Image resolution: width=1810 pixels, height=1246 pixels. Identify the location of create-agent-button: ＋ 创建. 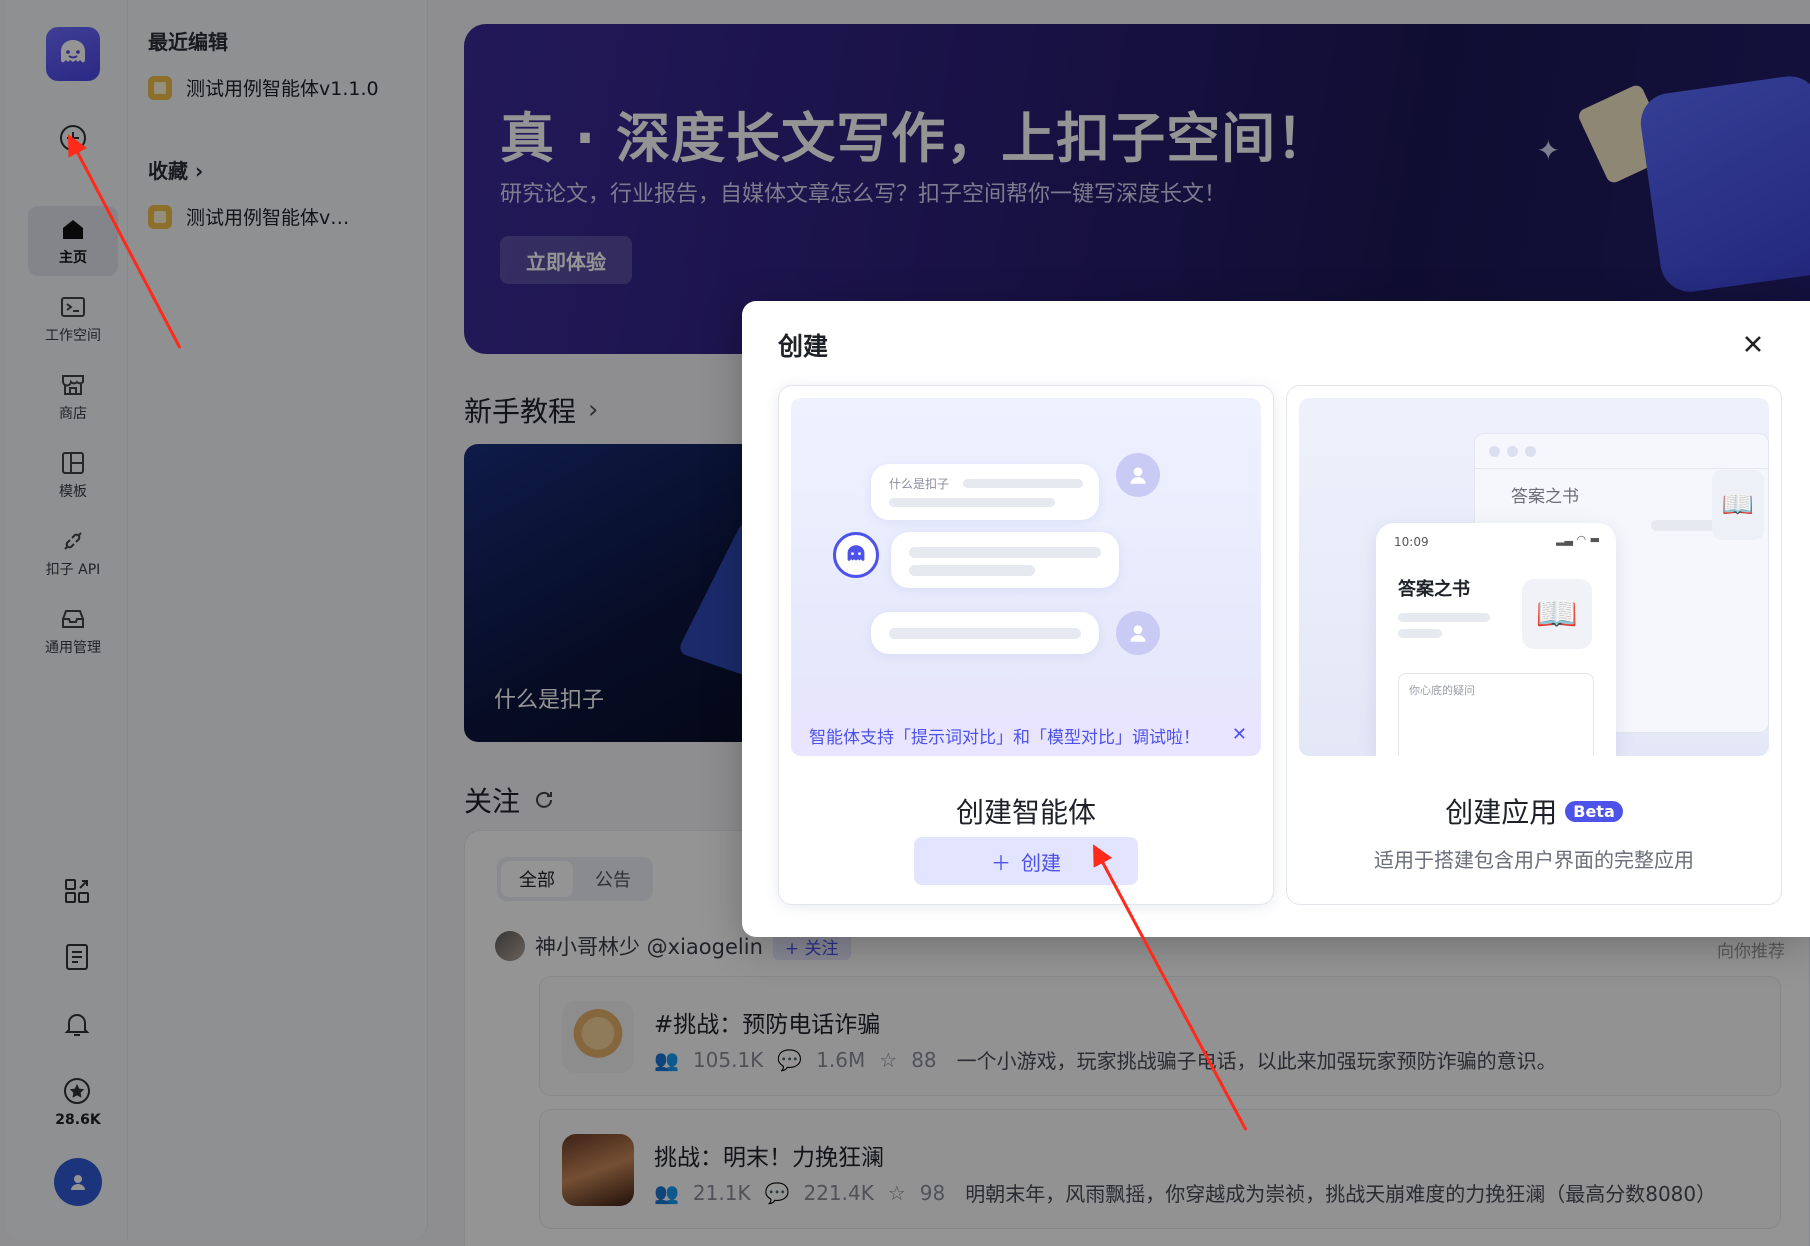
(1026, 861).